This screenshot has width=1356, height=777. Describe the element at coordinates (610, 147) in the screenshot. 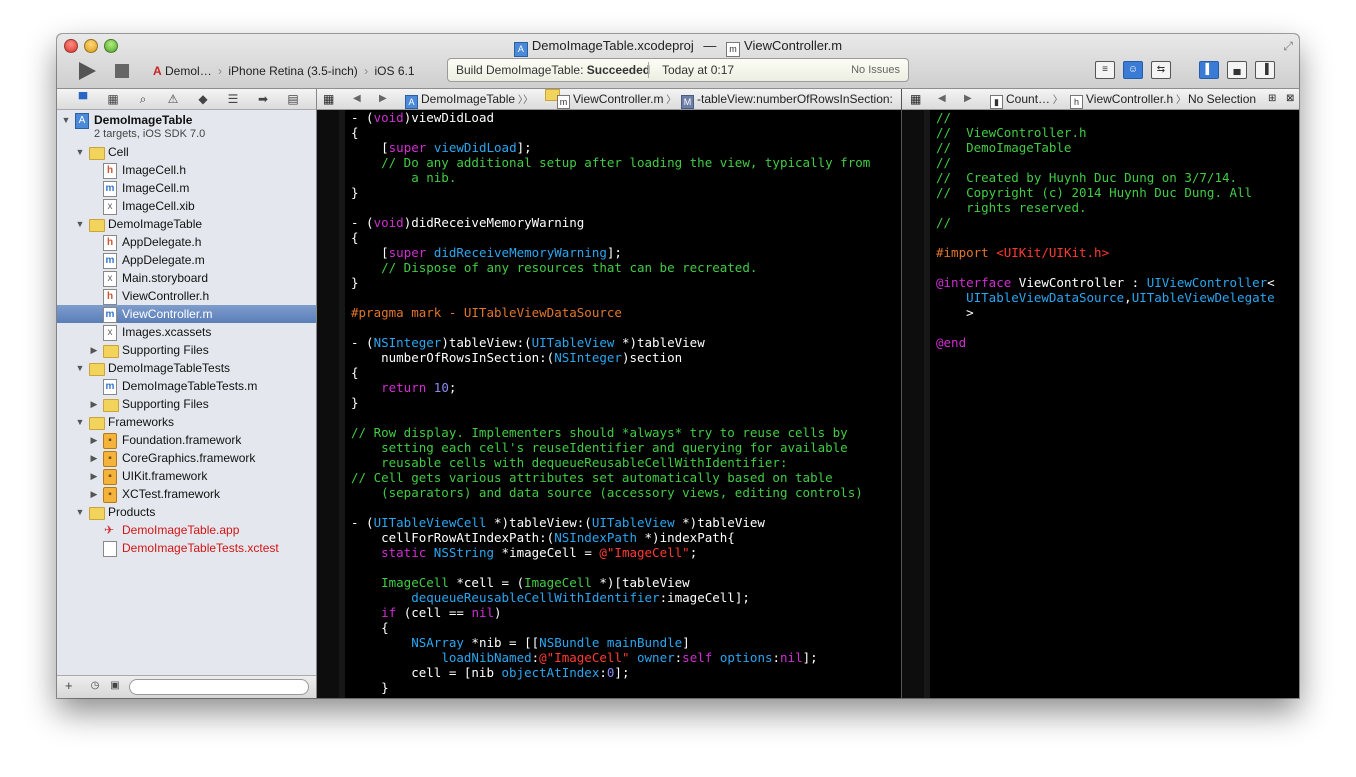

I see `code-line: [super viewDidLoad];` at that location.